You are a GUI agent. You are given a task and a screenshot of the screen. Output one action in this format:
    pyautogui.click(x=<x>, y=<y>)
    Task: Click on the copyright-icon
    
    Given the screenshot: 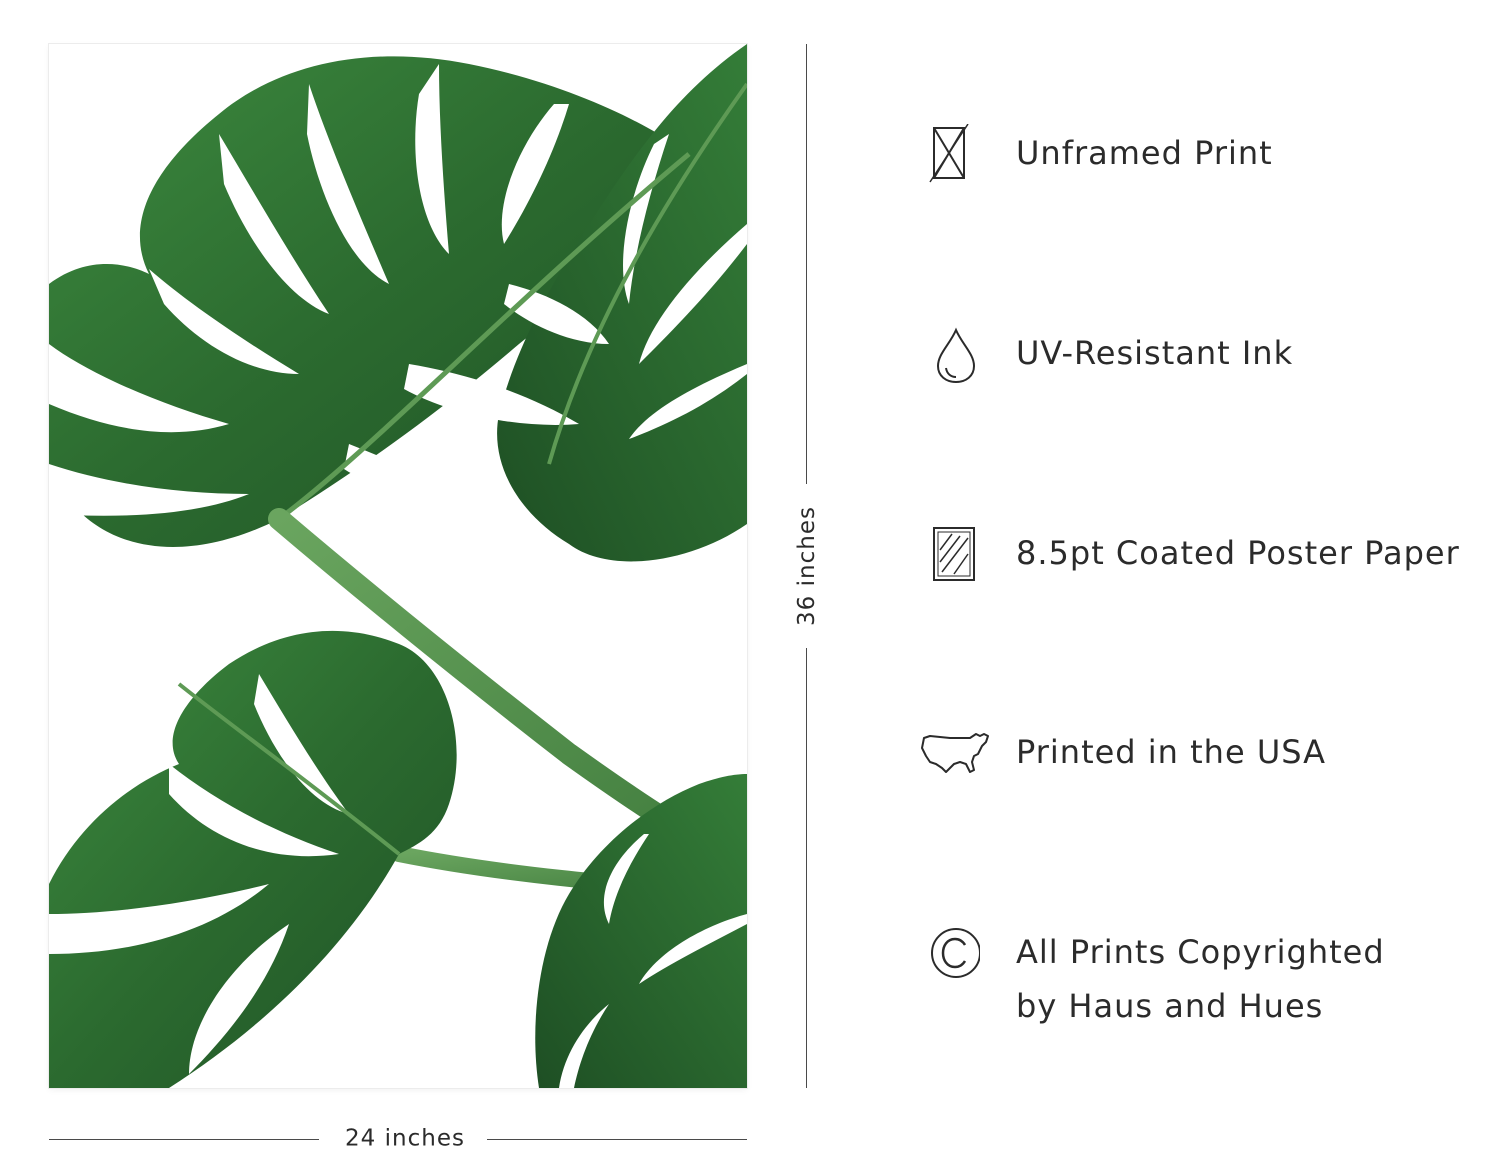 What is the action you would take?
    pyautogui.click(x=956, y=953)
    